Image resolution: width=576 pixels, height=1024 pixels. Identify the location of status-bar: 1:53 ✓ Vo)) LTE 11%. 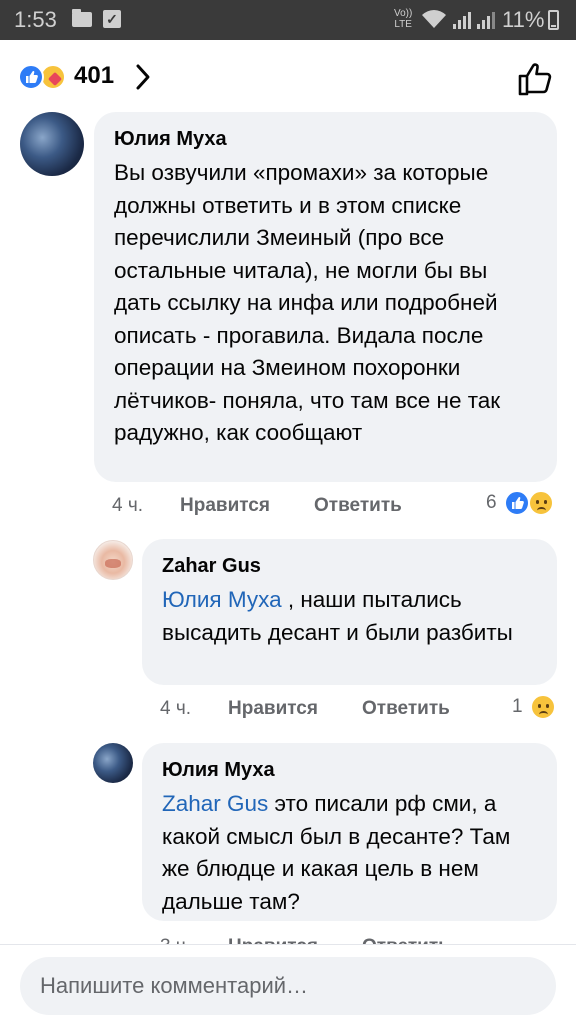
(288, 20).